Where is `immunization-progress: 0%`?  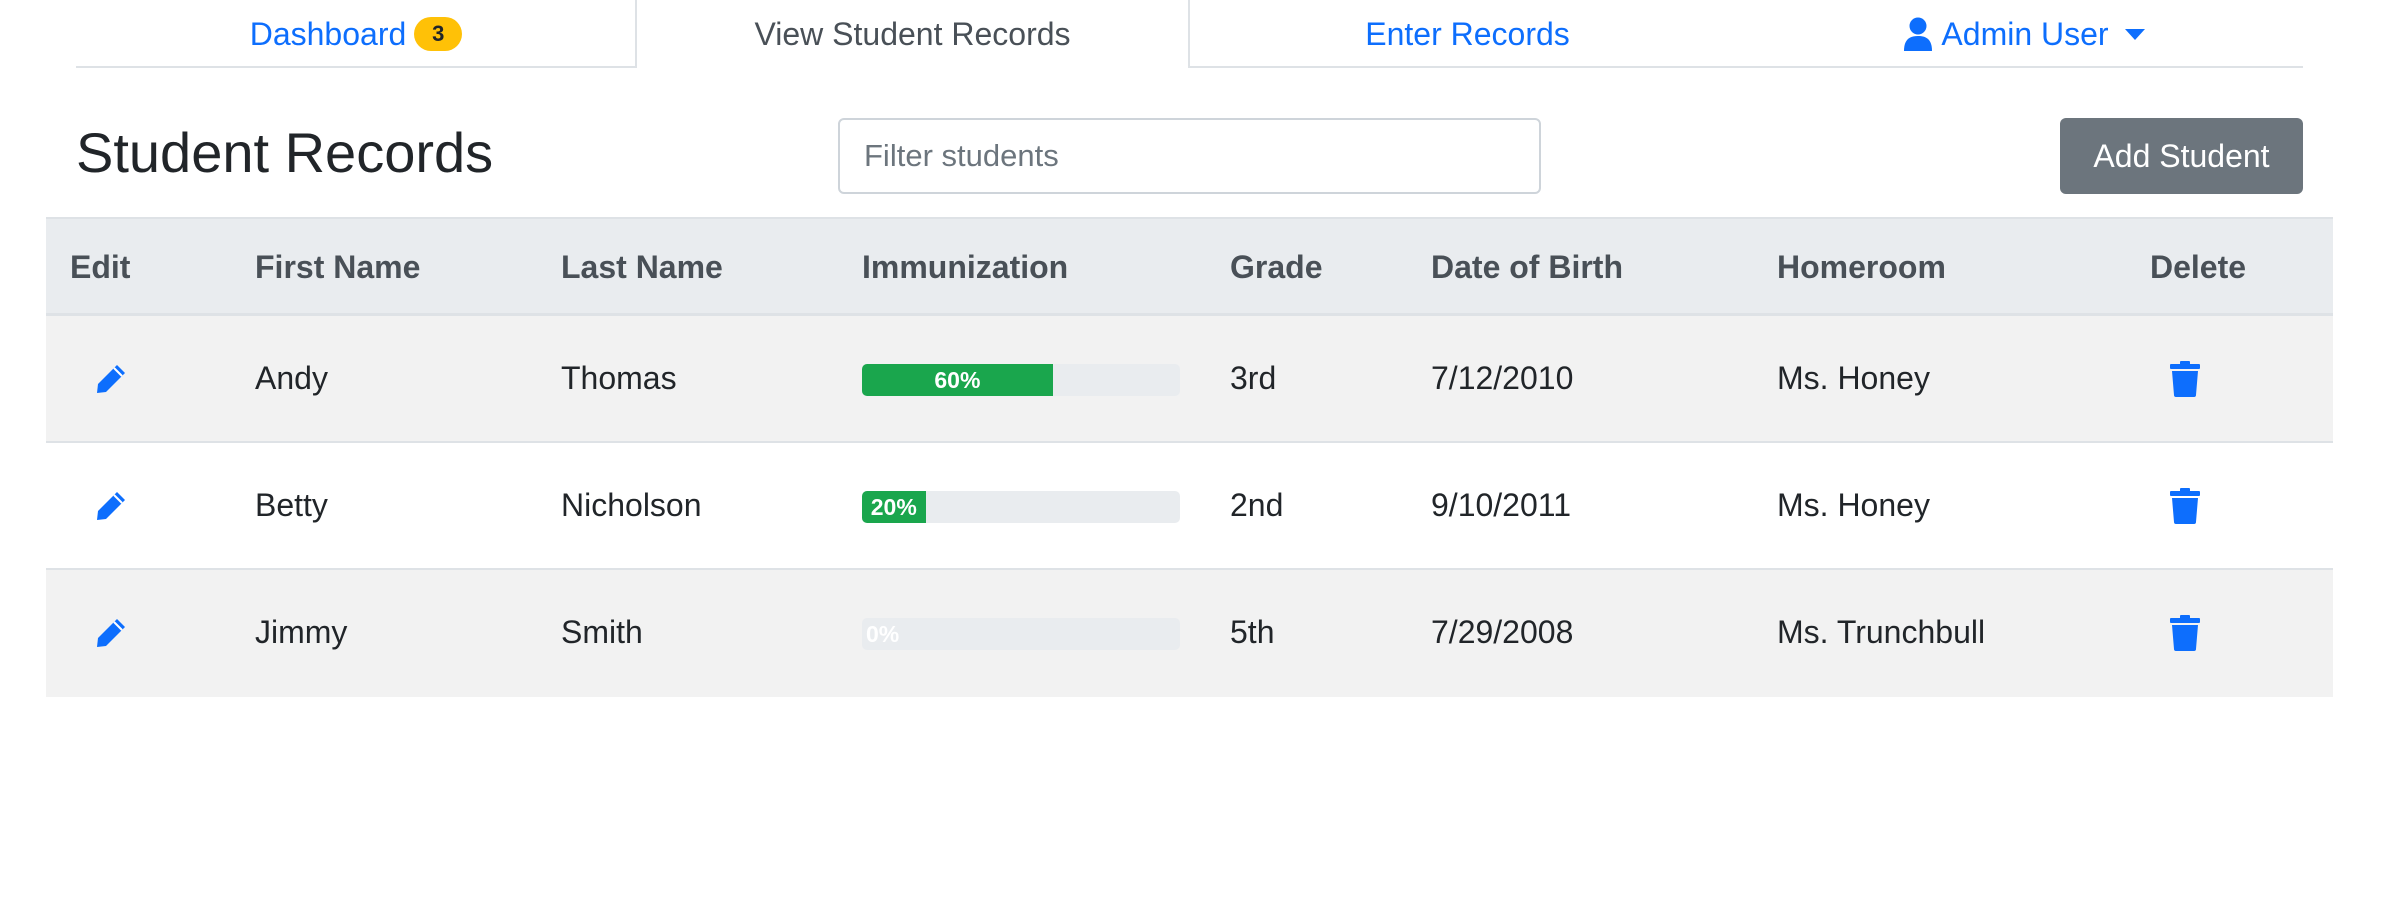
immunization-progress: 0% is located at coordinates (1021, 634).